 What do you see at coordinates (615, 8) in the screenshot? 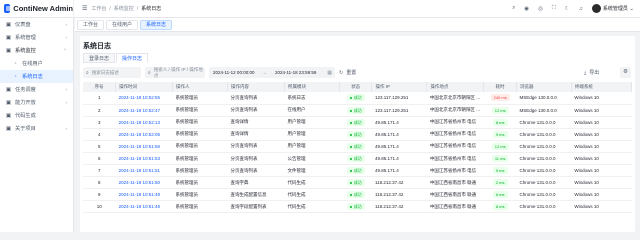
I see `user-name: 系统管理员` at bounding box center [615, 8].